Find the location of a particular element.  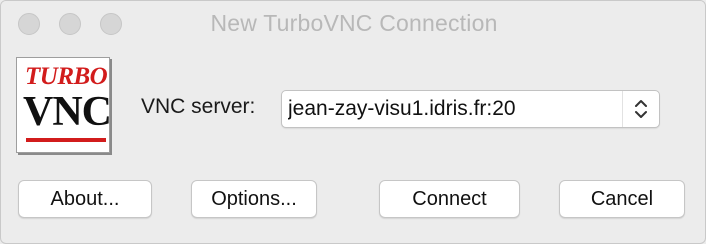

chevron-up-down-icon is located at coordinates (641, 109).